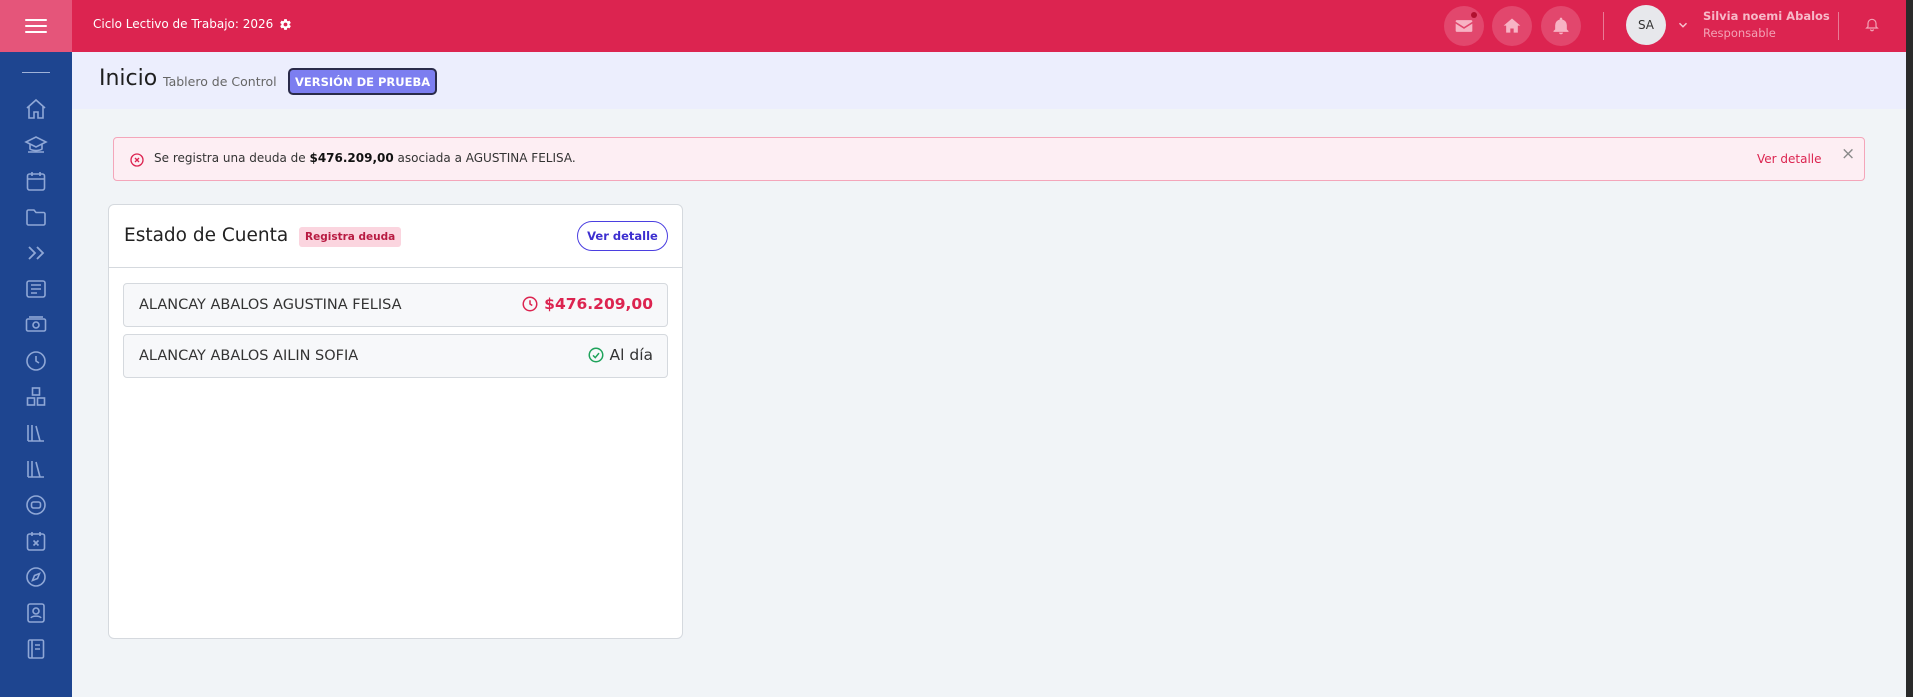 The width and height of the screenshot is (1913, 697). I want to click on sidebar-item-absences, so click(36, 541).